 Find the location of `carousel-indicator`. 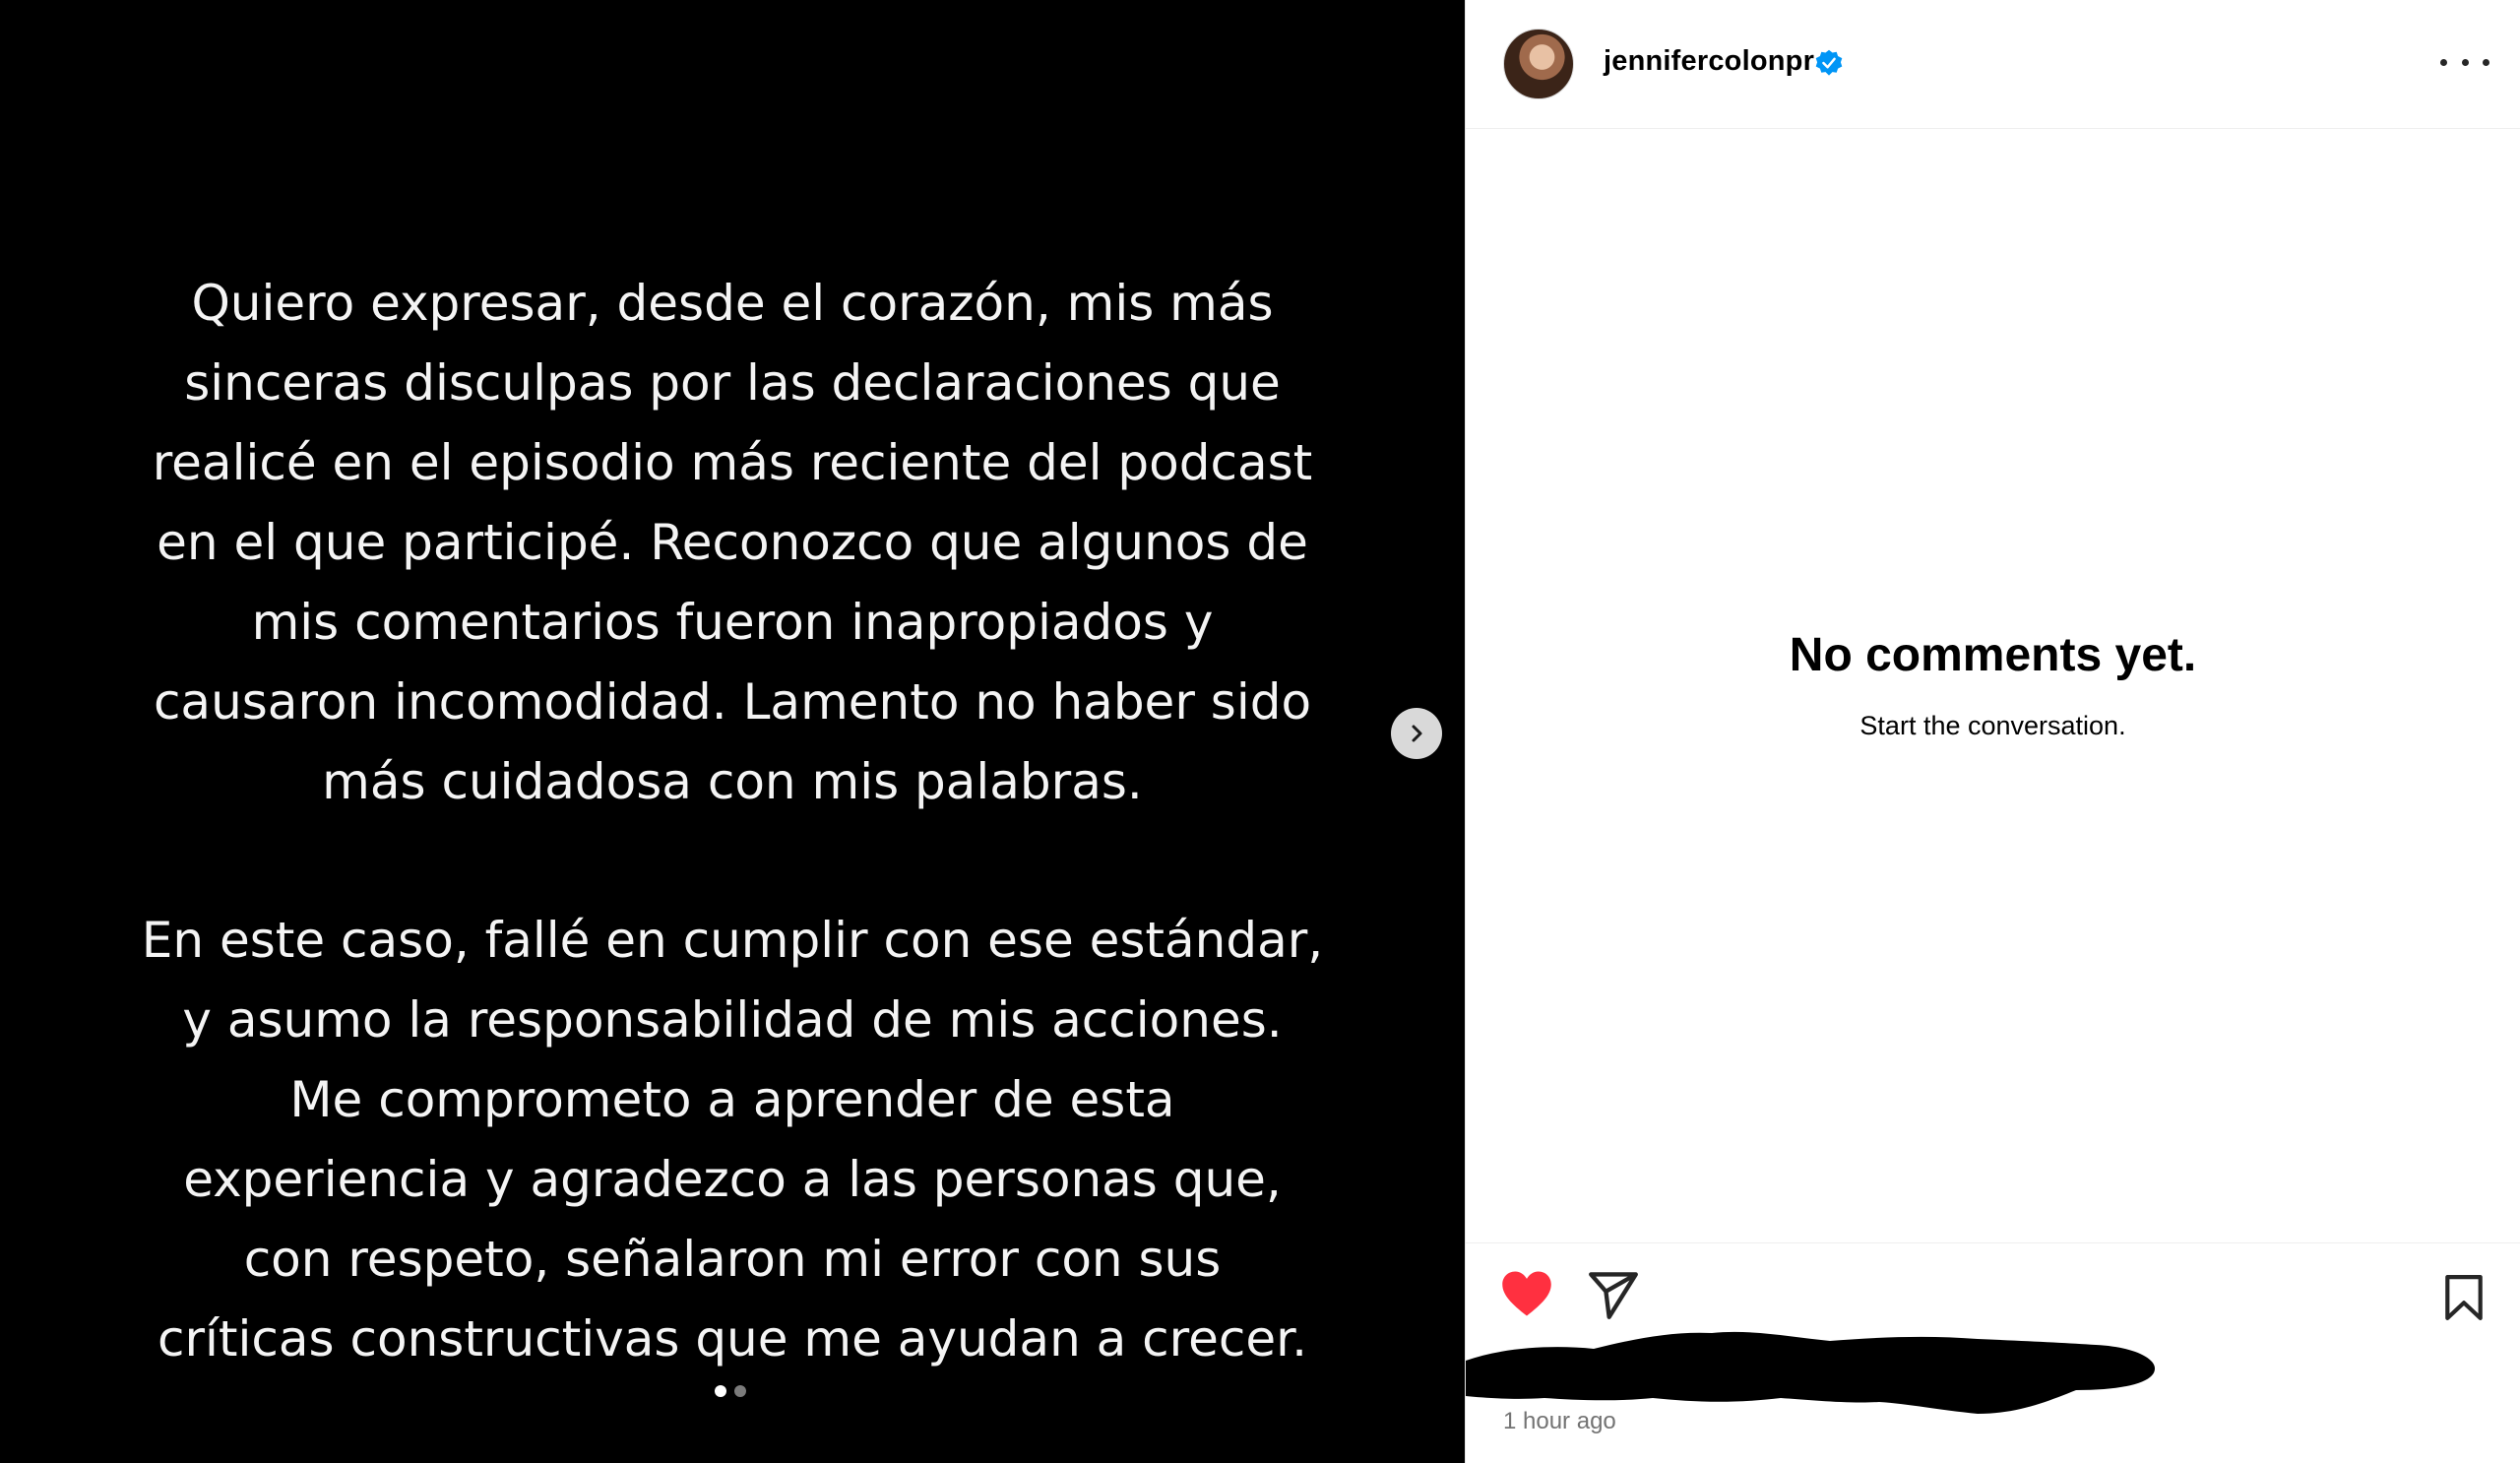

carousel-indicator is located at coordinates (730, 1391).